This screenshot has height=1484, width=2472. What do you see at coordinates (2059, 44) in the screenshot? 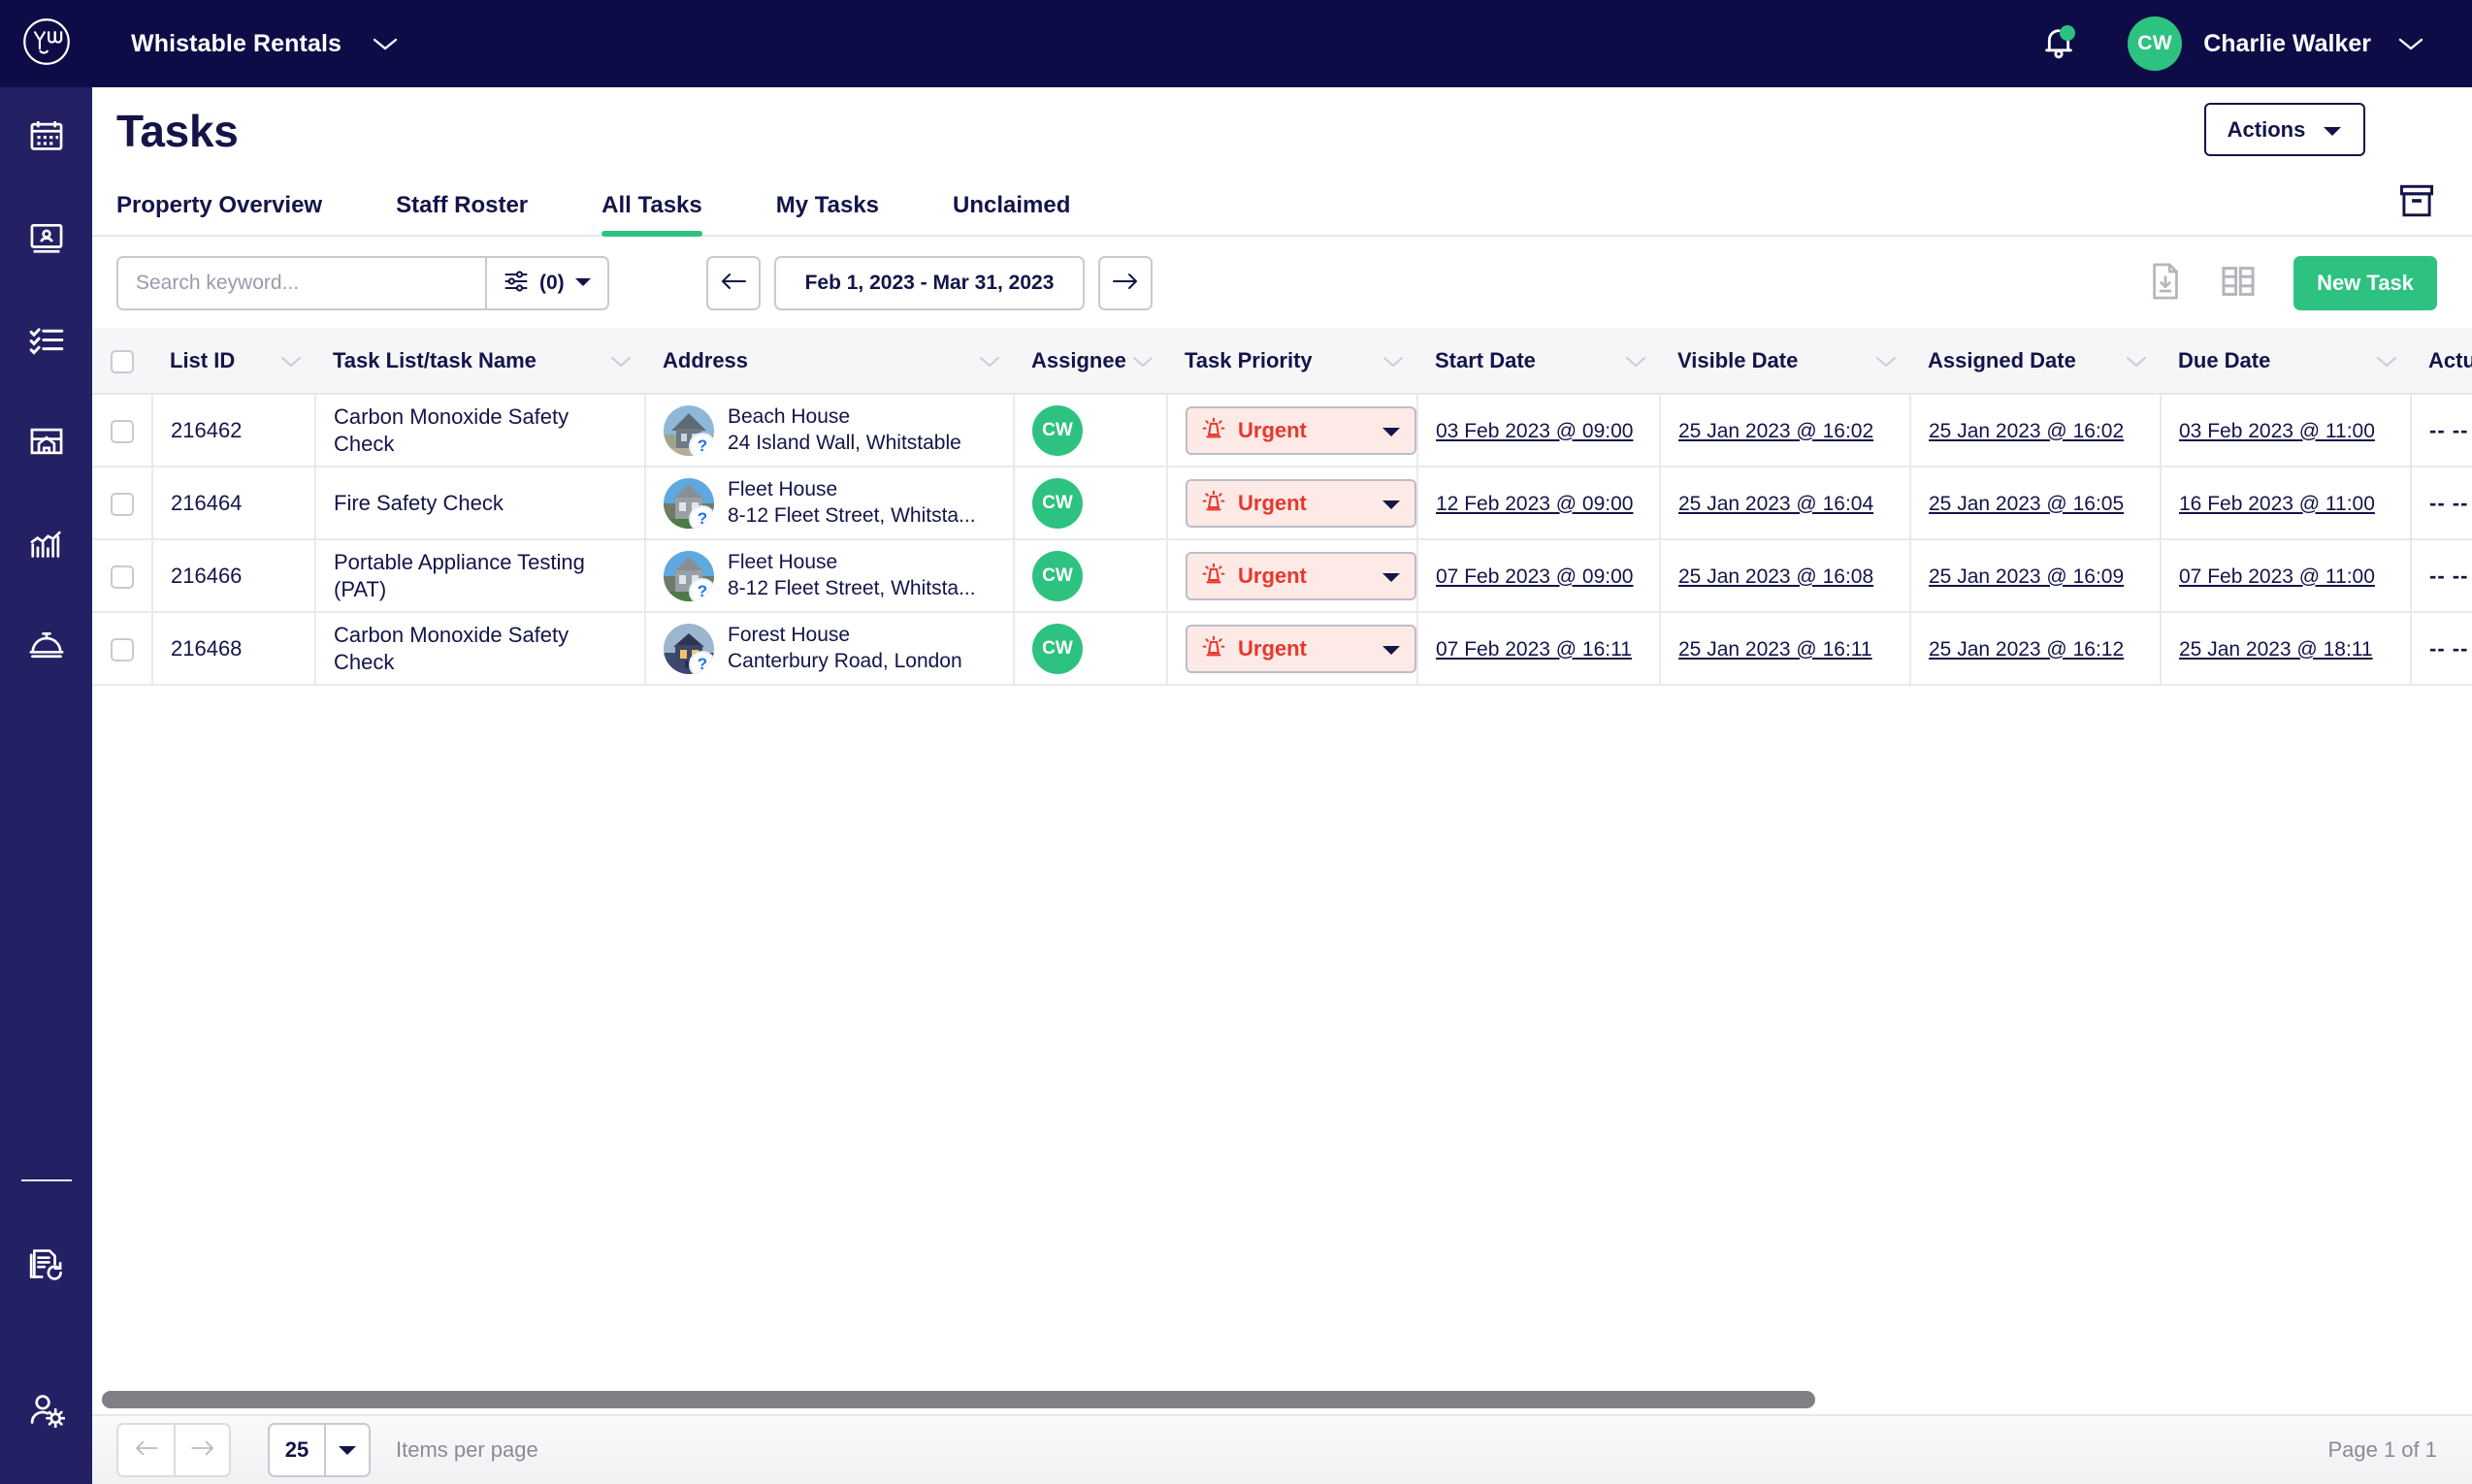
I see `notifications-button` at bounding box center [2059, 44].